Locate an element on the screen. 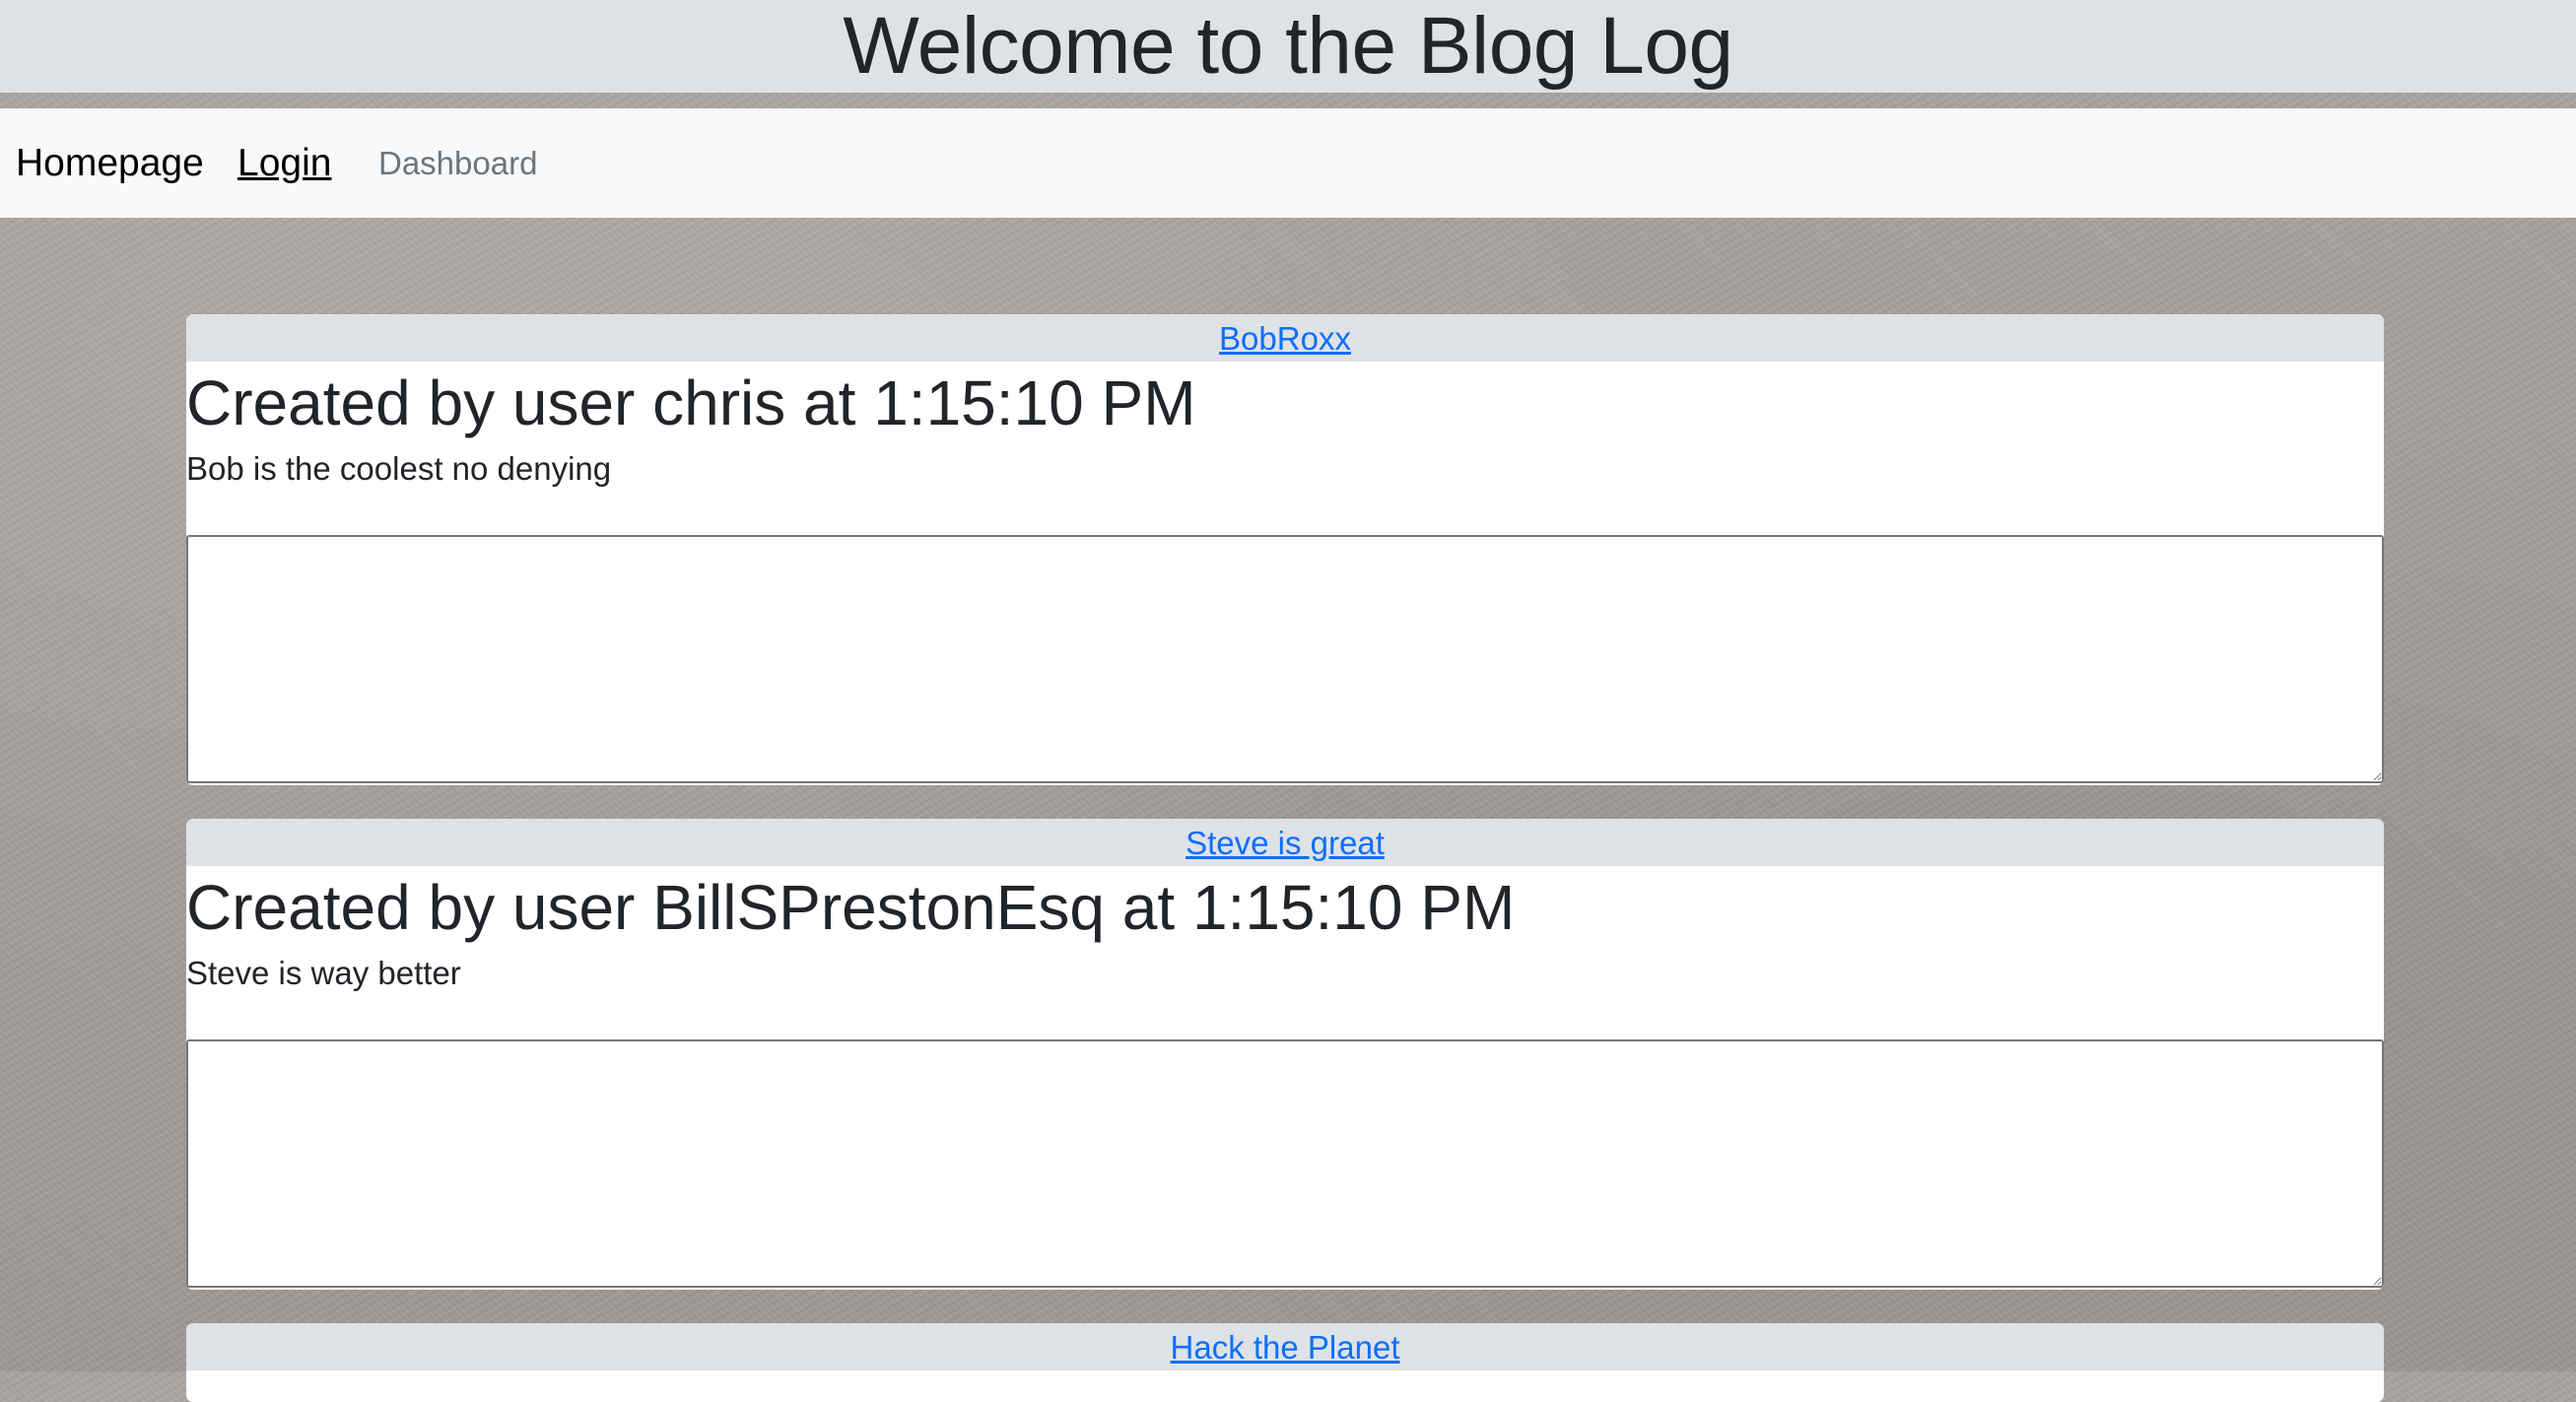 This screenshot has height=1402, width=2576. site-header: Welcome to the Blog Log is located at coordinates (1288, 46).